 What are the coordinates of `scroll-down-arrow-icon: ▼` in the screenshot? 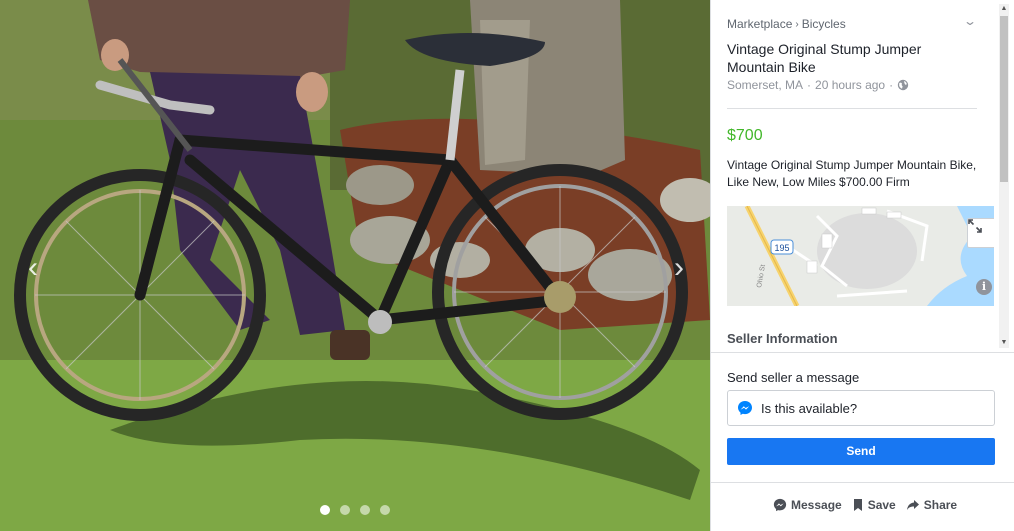 It's located at (1004, 343).